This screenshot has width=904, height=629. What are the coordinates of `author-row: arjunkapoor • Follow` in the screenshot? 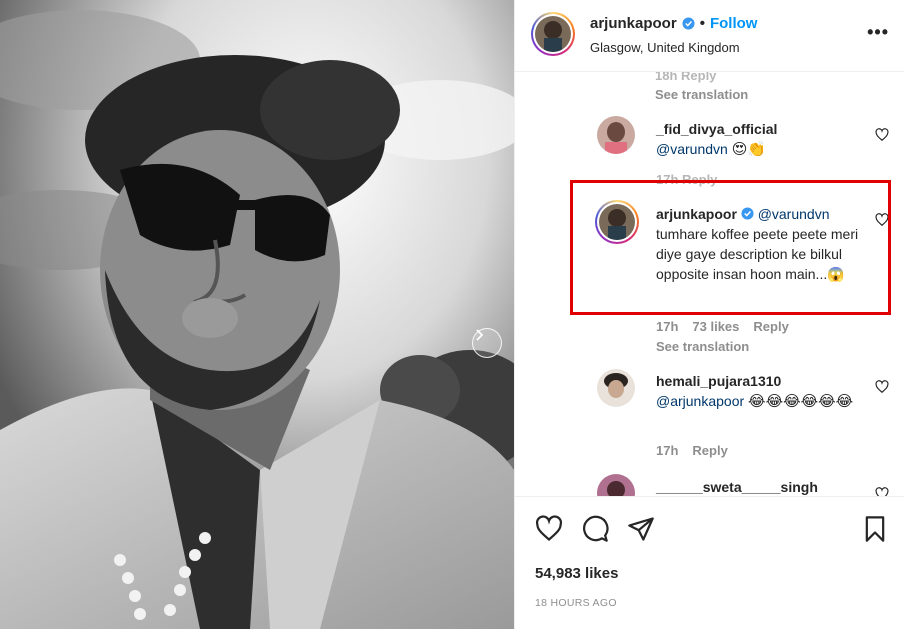 It's located at (673, 23).